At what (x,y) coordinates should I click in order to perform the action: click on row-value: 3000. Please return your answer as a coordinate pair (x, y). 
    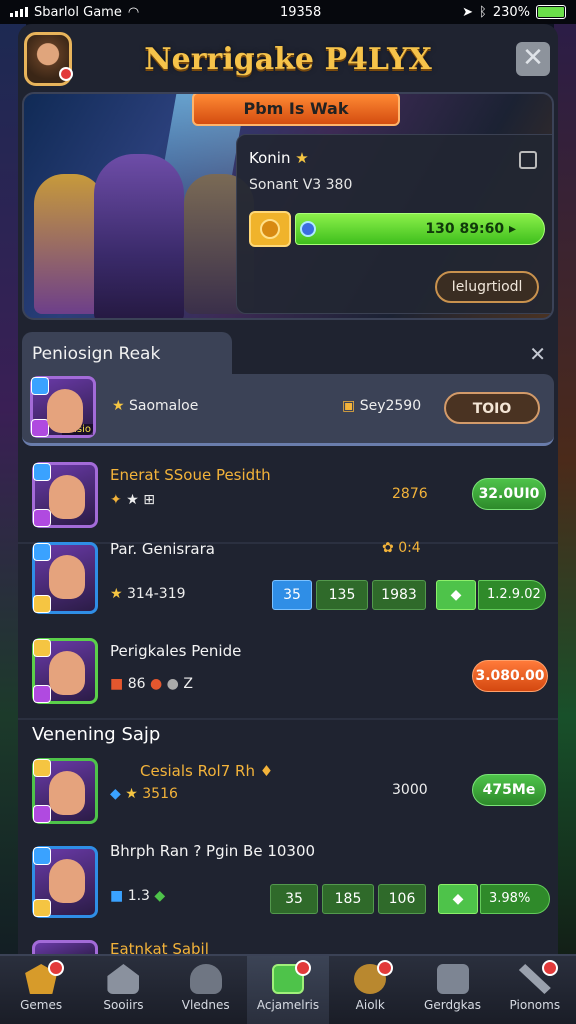
    Looking at the image, I should click on (410, 790).